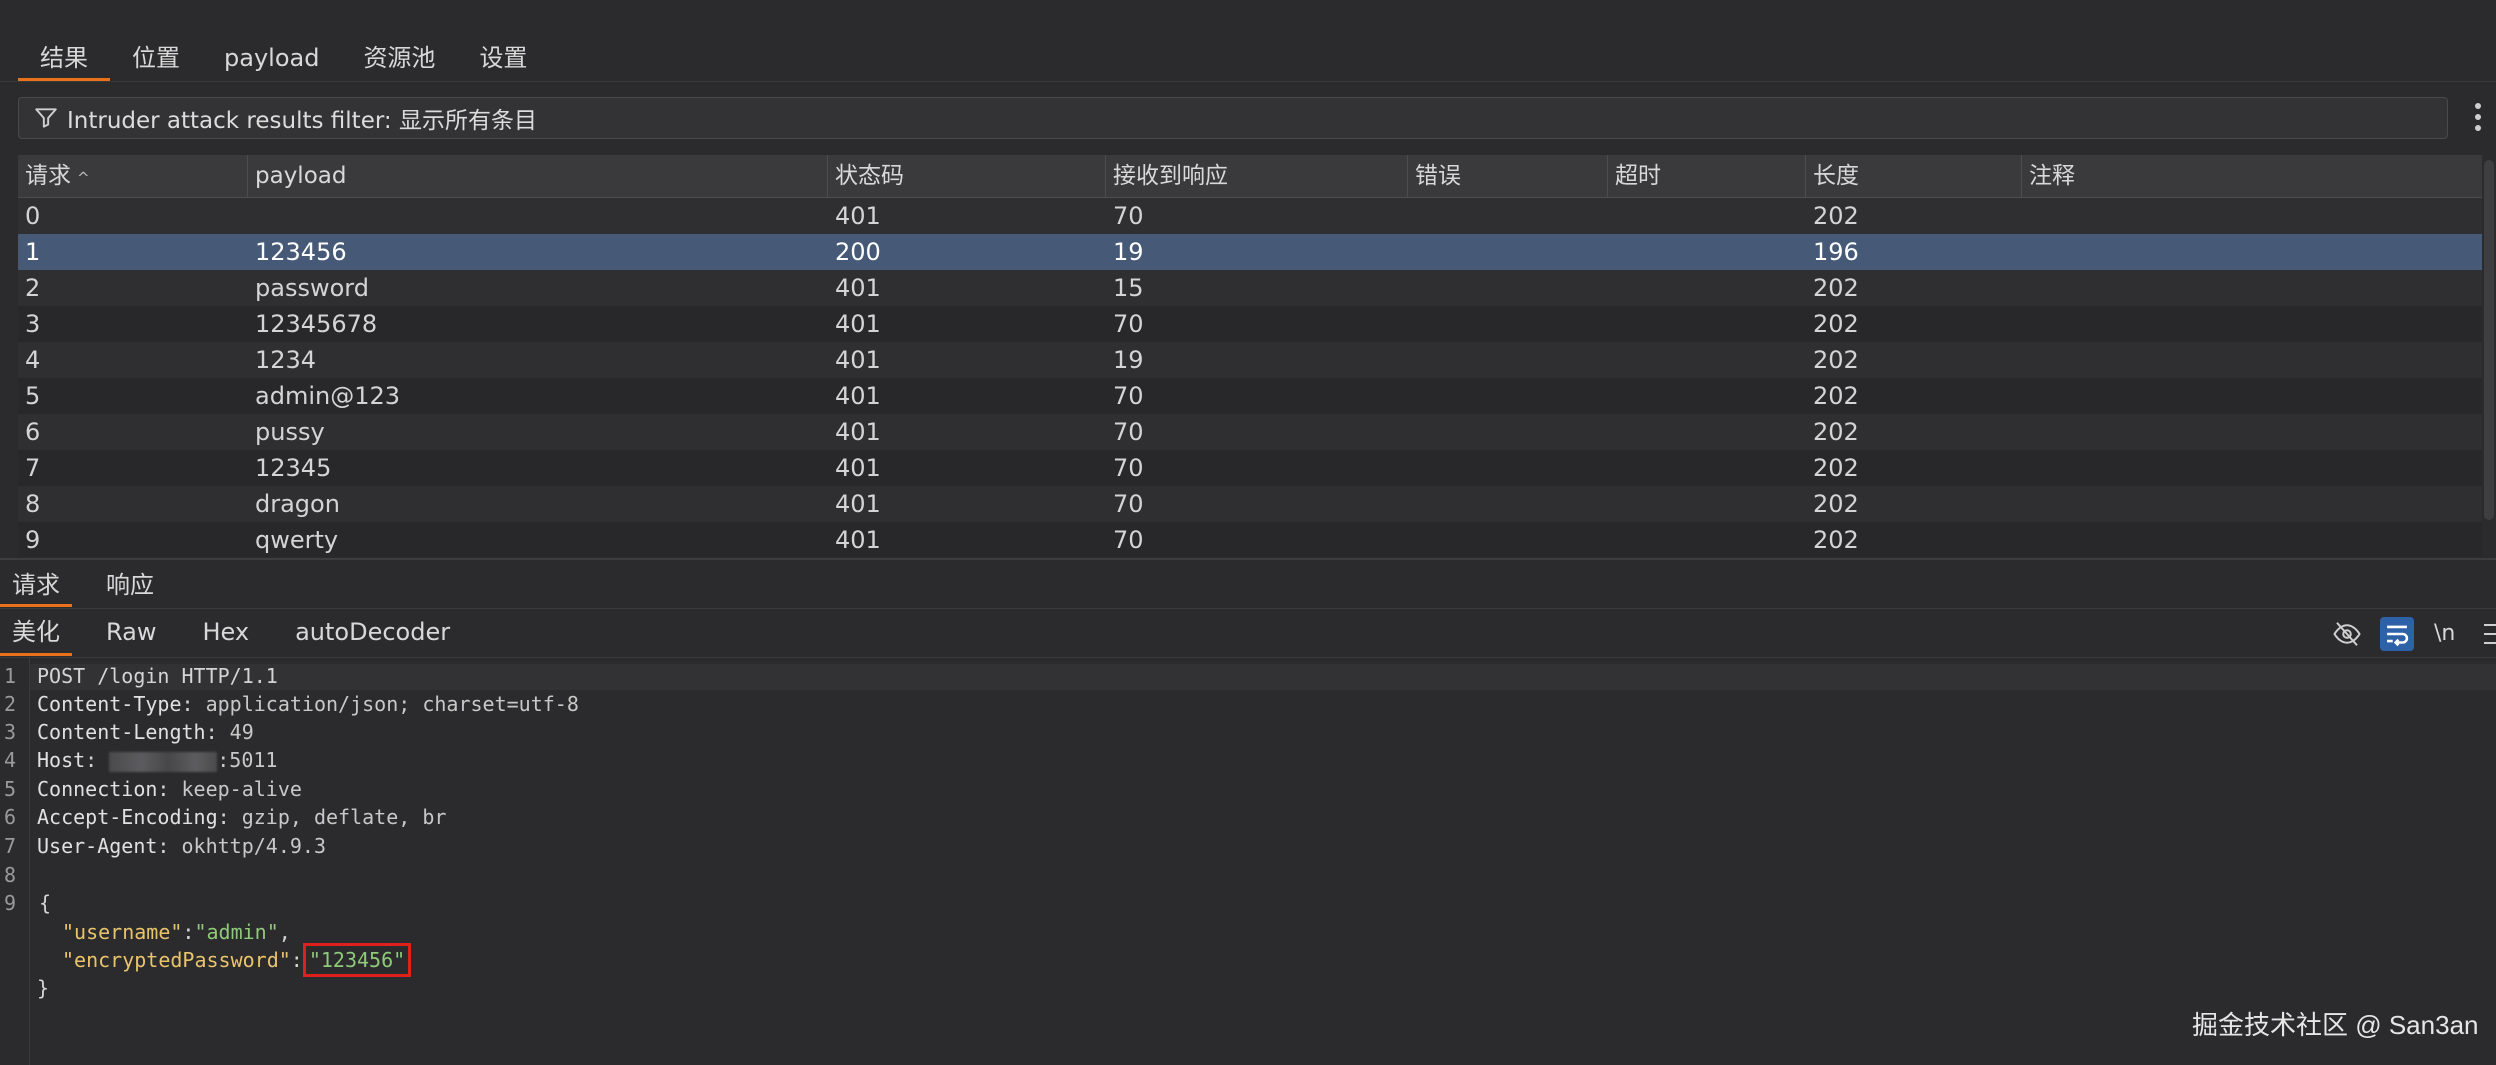  What do you see at coordinates (1836, 252) in the screenshot?
I see `cell-length: 196` at bounding box center [1836, 252].